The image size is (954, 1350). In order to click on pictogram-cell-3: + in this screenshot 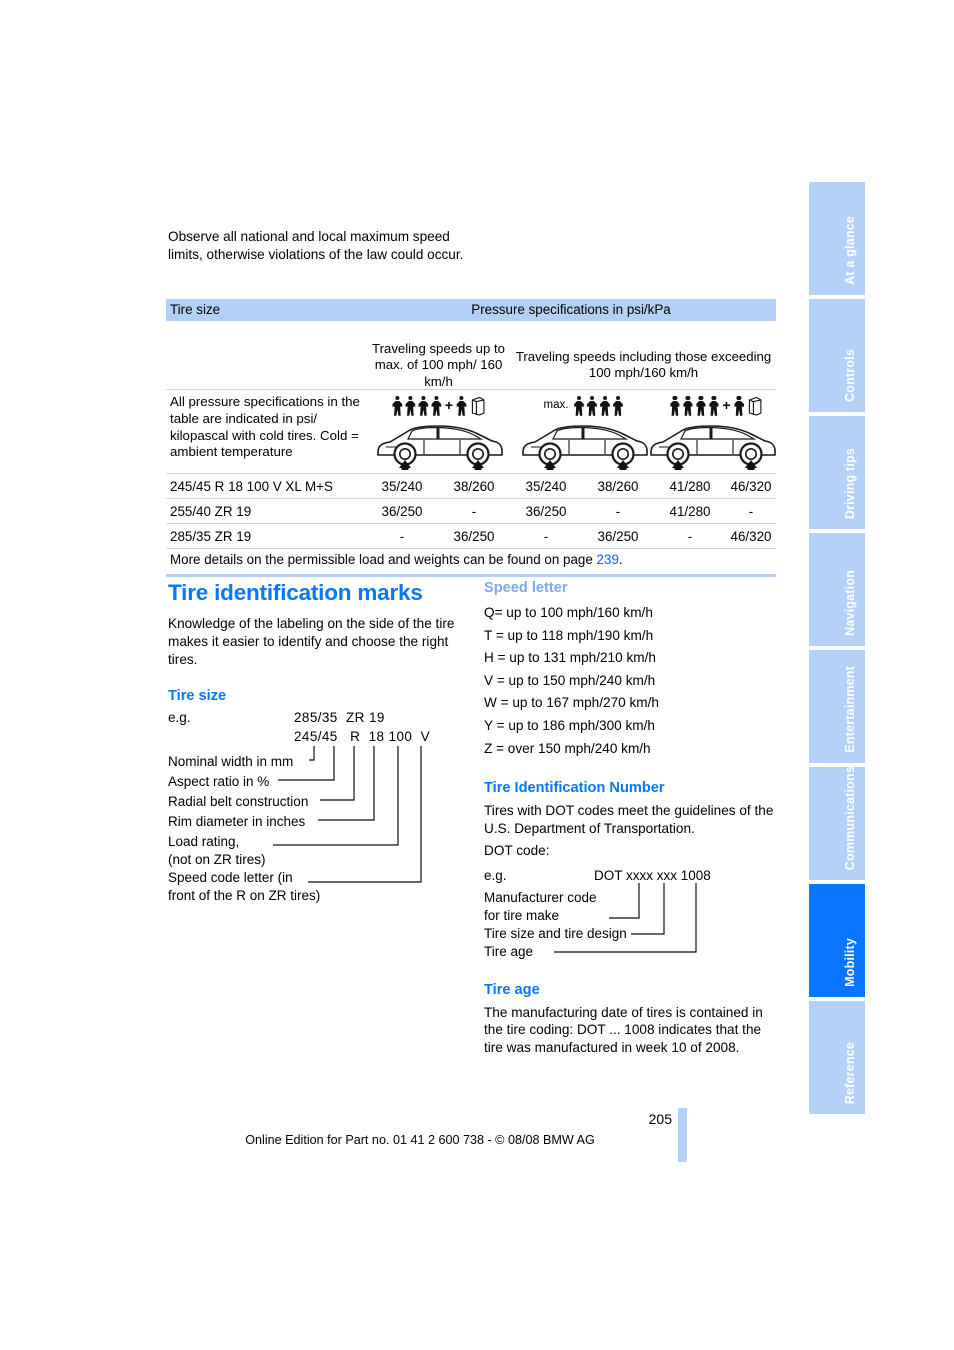, I will do `click(713, 431)`.